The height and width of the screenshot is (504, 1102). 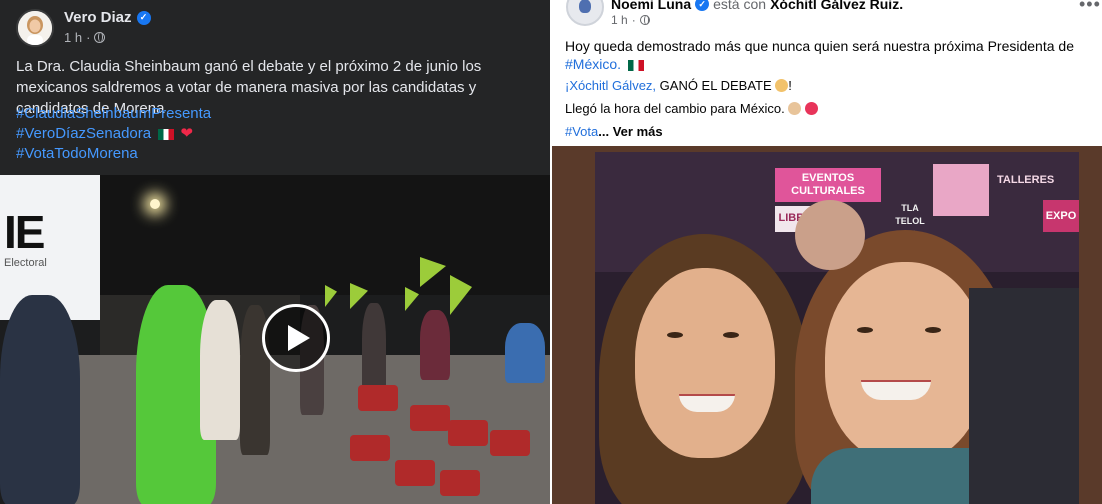 What do you see at coordinates (811, 108) in the screenshot?
I see `sparkling-heart-icon` at bounding box center [811, 108].